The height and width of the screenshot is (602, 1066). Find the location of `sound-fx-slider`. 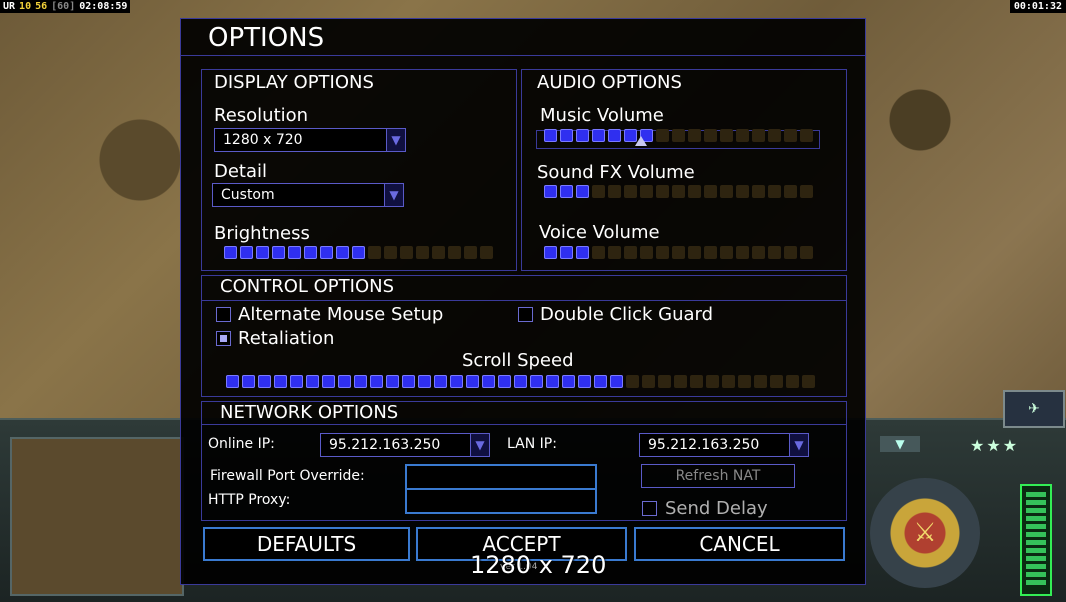

sound-fx-slider is located at coordinates (678, 191).